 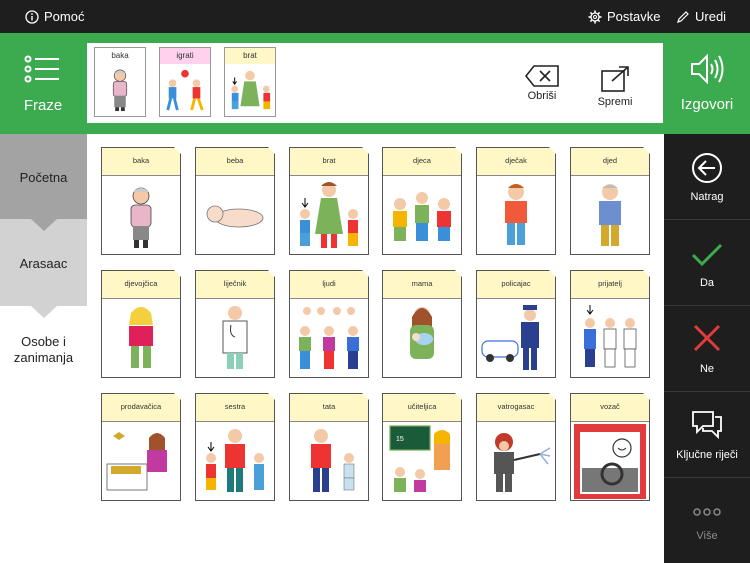 What do you see at coordinates (624, 16) in the screenshot?
I see `settings-button: Postavke` at bounding box center [624, 16].